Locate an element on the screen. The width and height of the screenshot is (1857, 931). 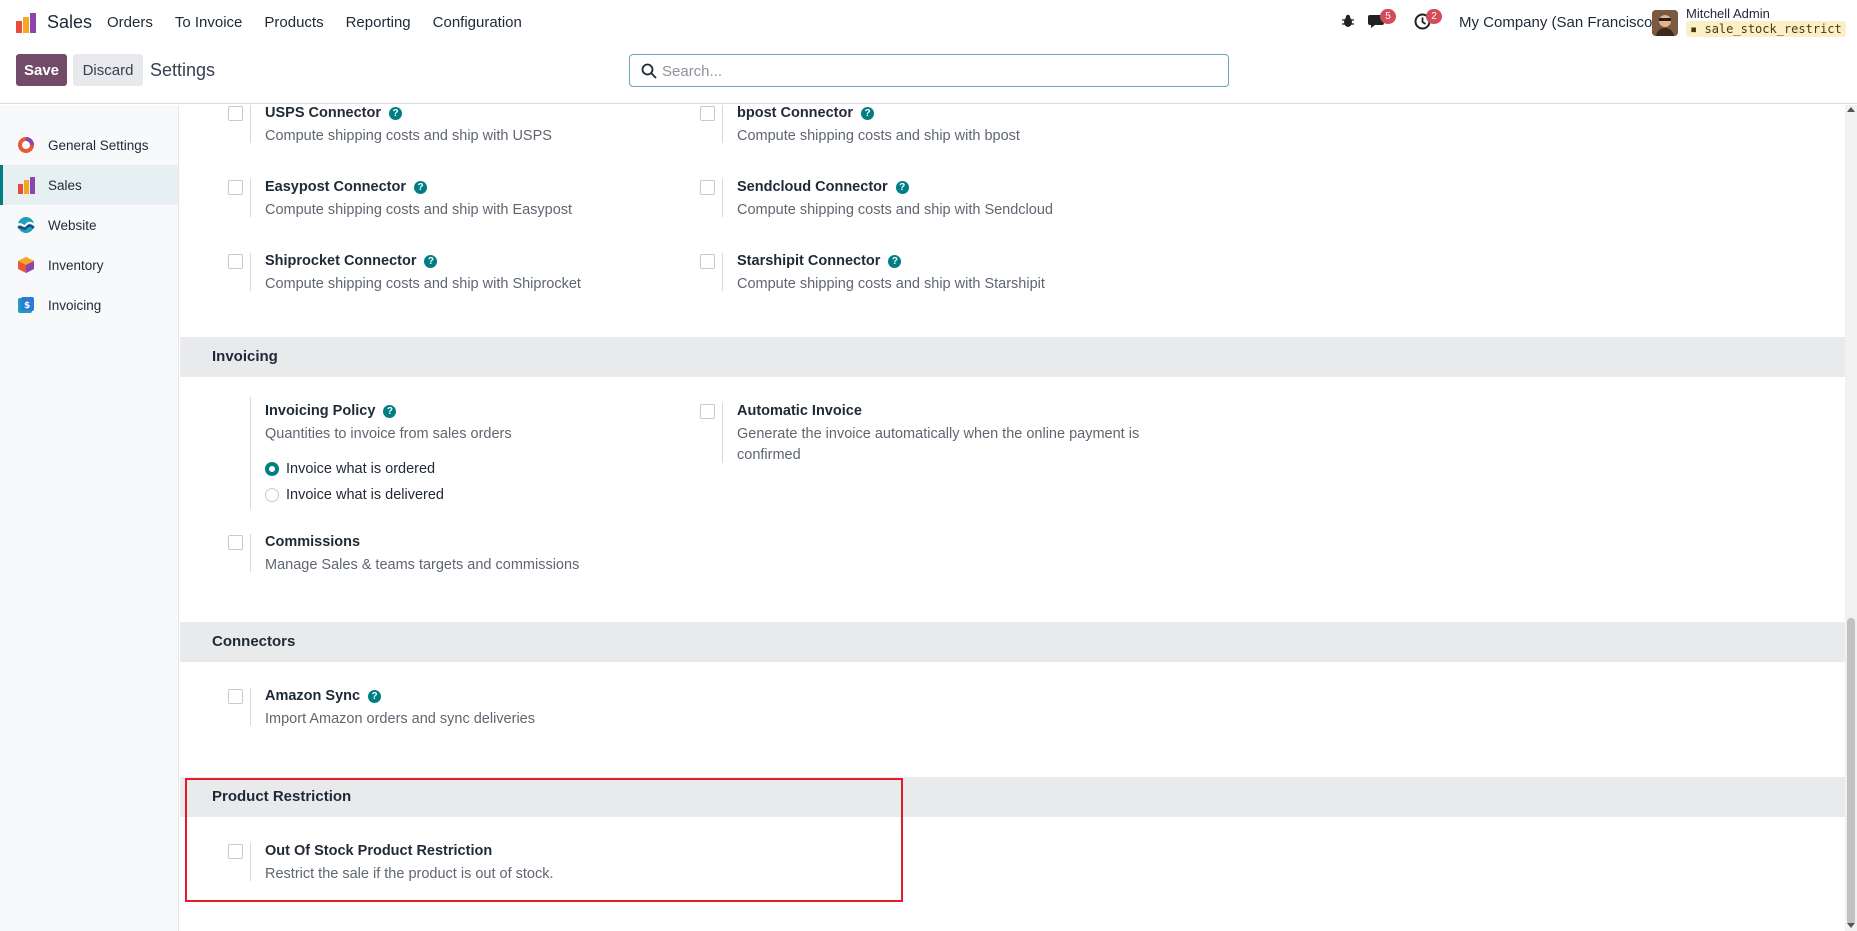
radio-label: Invoice what is delivered is located at coordinates (365, 495).